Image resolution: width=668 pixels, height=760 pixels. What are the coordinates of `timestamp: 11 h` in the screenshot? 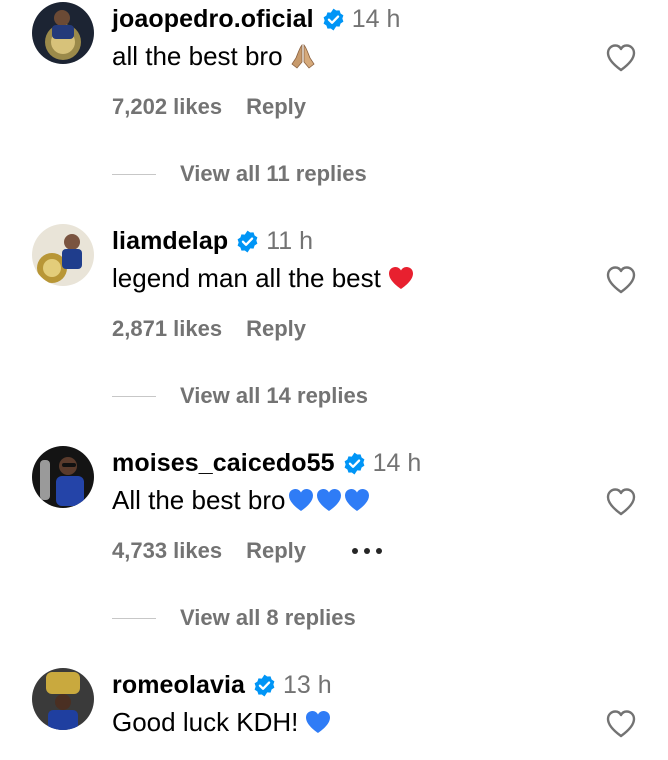 It's located at (290, 240).